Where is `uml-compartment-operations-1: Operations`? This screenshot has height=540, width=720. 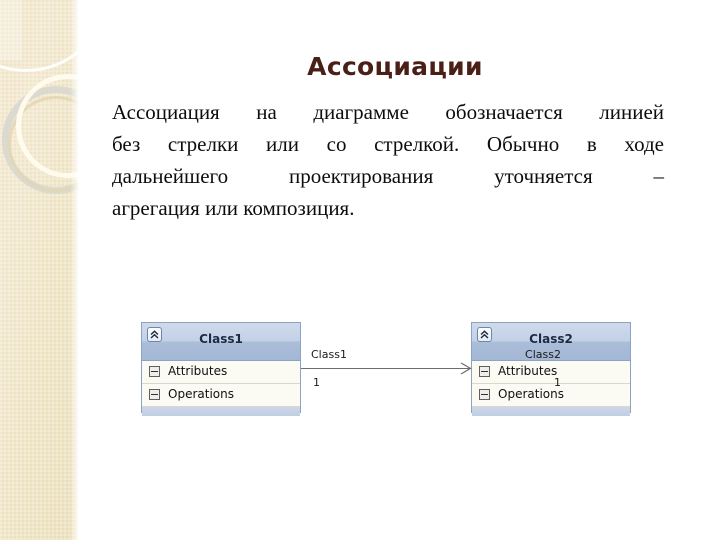
uml-compartment-operations-1: Operations is located at coordinates (221, 395).